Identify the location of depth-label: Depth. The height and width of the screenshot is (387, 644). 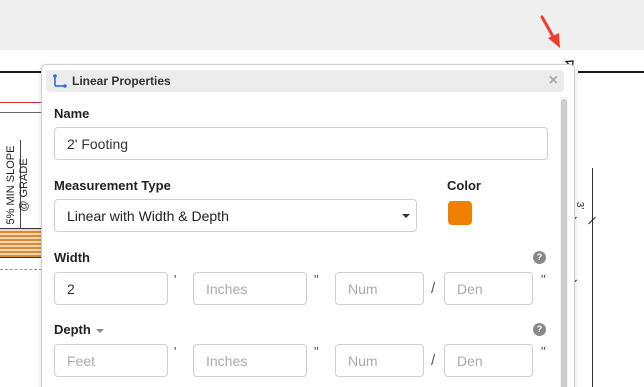
(79, 329).